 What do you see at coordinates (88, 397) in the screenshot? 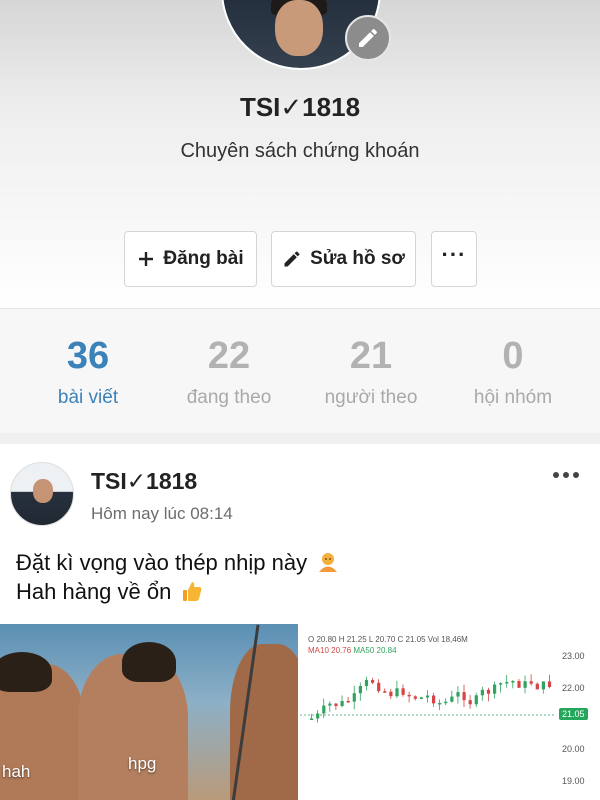
I see `stat-label: bài viết` at bounding box center [88, 397].